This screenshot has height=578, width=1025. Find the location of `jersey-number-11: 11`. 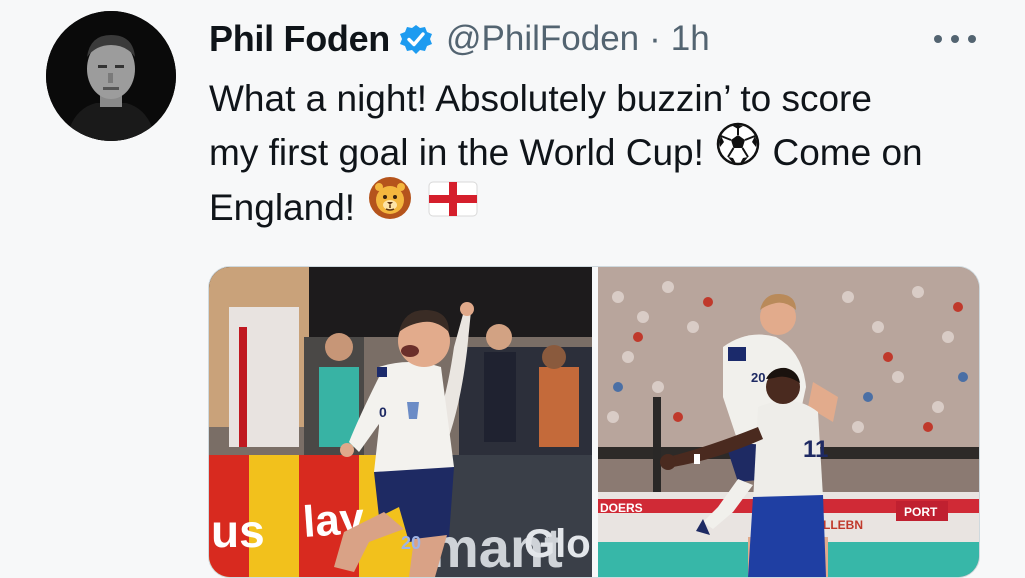

jersey-number-11: 11 is located at coordinates (815, 449).